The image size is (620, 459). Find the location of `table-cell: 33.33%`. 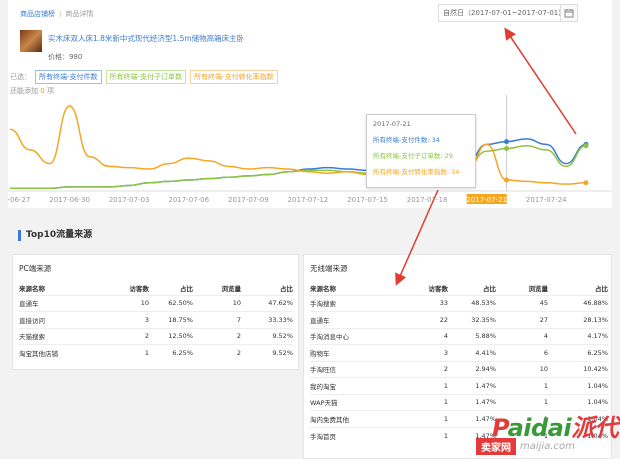

table-cell: 33.33% is located at coordinates (267, 319).